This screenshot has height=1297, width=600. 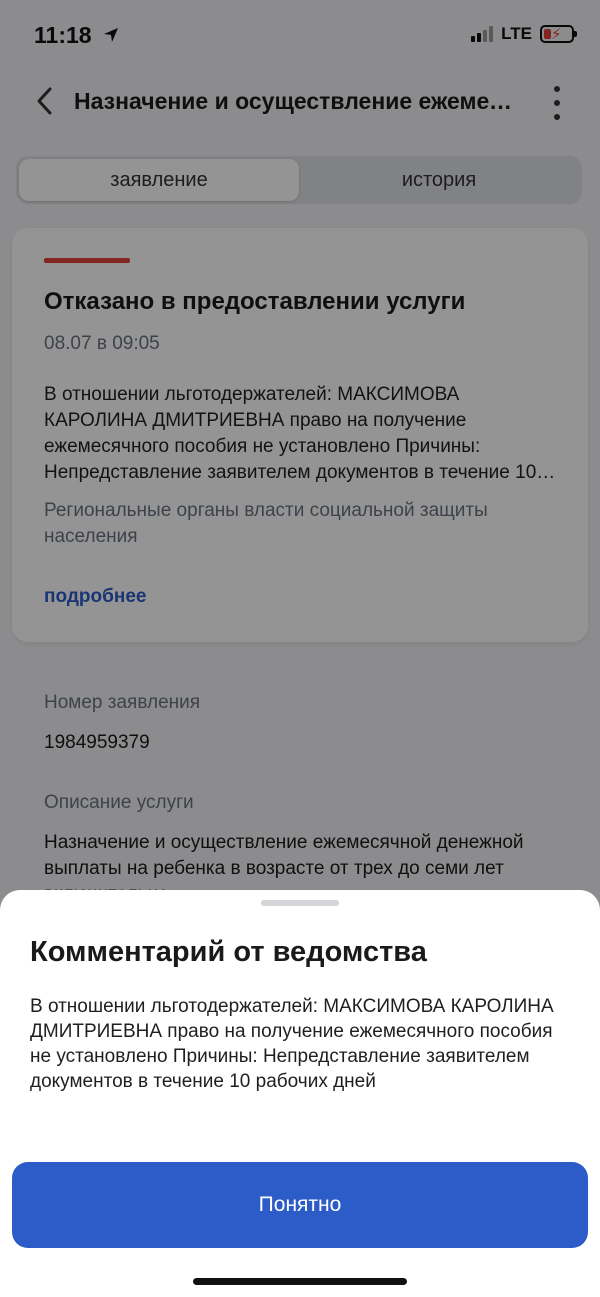 What do you see at coordinates (300, 1281) in the screenshot?
I see `home-indicator` at bounding box center [300, 1281].